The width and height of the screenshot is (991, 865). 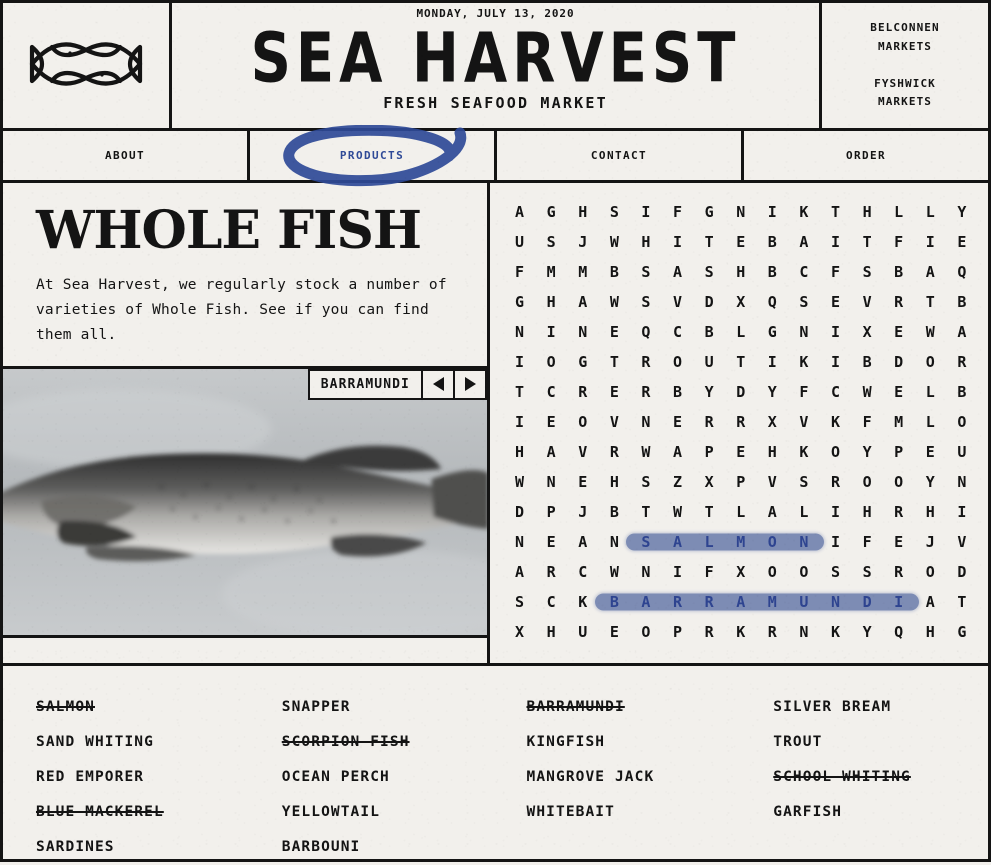 I want to click on word-list-item-found: SALMON, so click(x=143, y=707).